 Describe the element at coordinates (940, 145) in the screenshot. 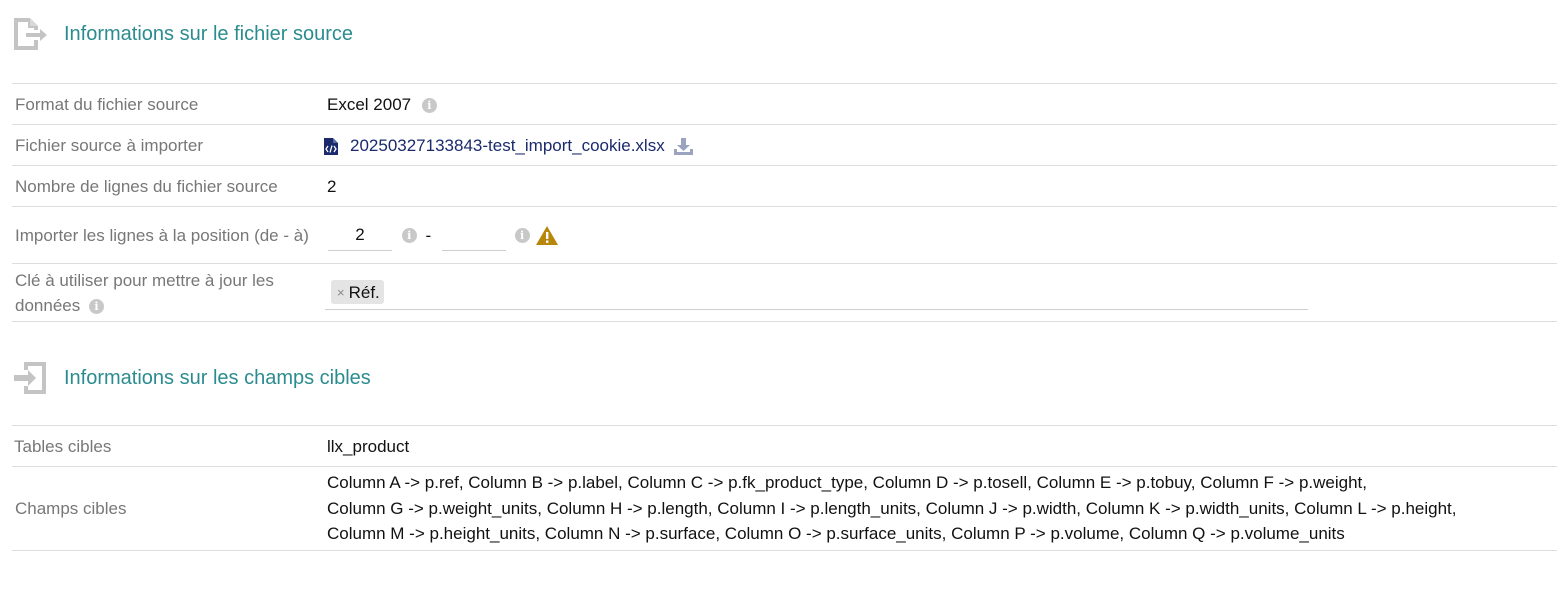

I see `source-file-cell: 20250327133843-test_import_cookie.xlsx` at that location.